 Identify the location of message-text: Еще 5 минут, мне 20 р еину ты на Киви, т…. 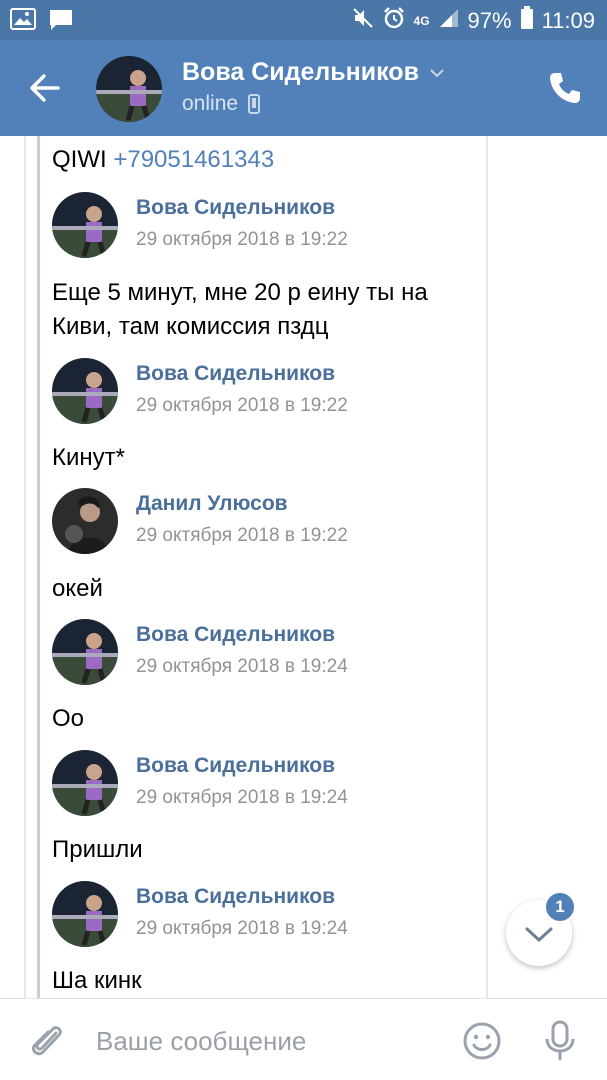
(240, 309).